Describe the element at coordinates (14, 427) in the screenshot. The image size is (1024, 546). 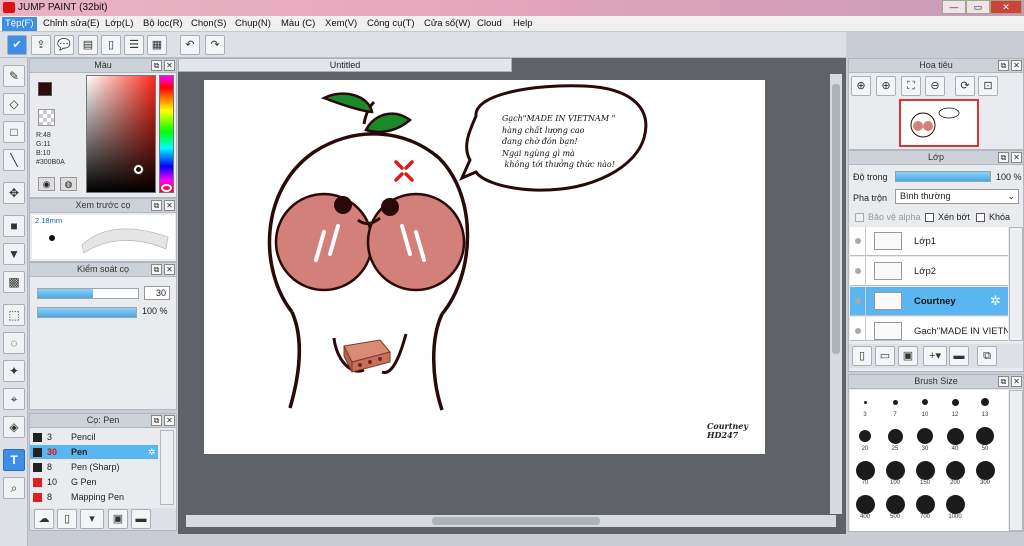
I see `select-eraser-tool-icon: ◈` at that location.